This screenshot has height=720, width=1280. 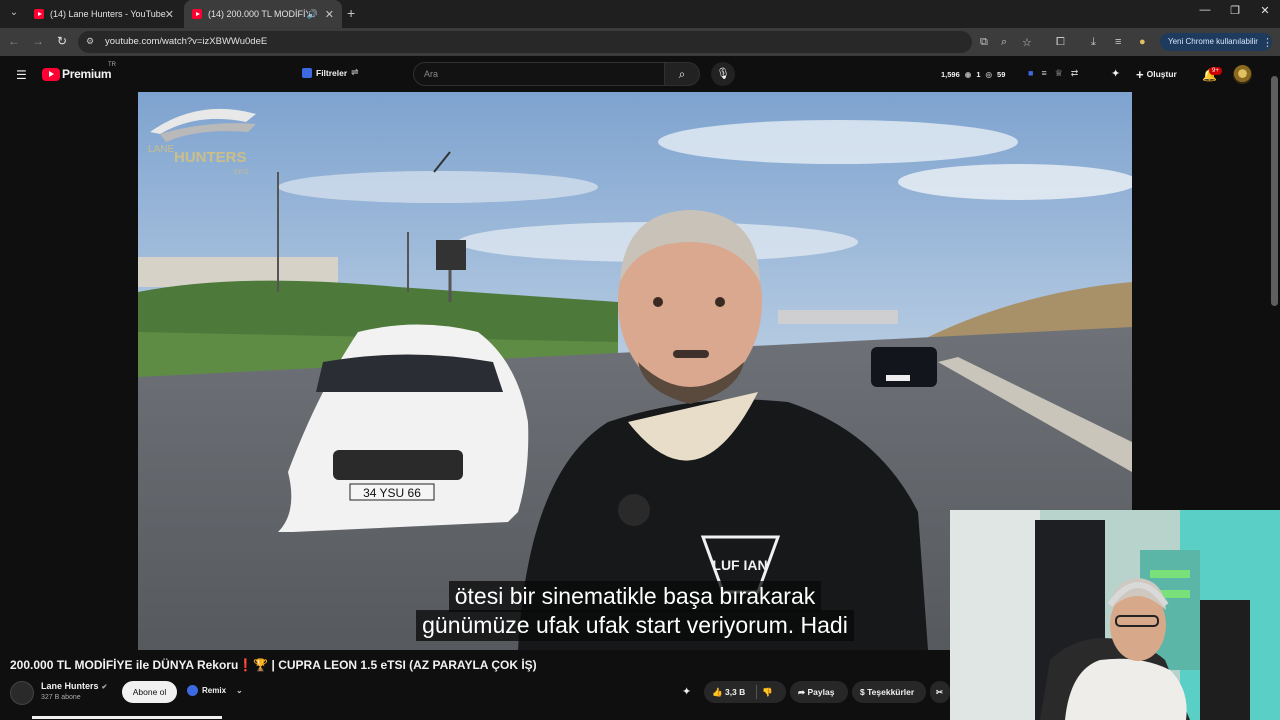 I want to click on channel-name: Lane Hunters ✔, so click(x=74, y=686).